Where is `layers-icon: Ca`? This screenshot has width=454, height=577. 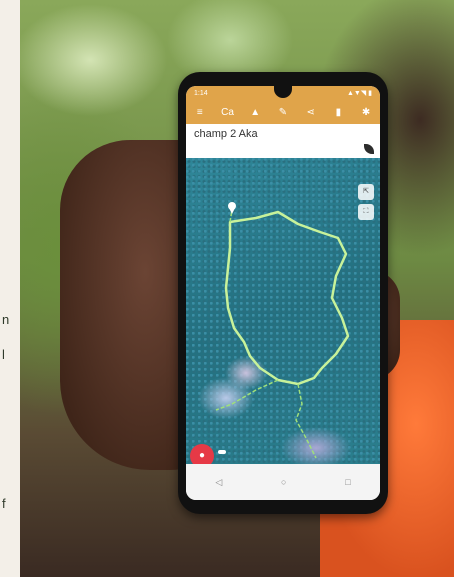
layers-icon: Ca is located at coordinates (228, 112).